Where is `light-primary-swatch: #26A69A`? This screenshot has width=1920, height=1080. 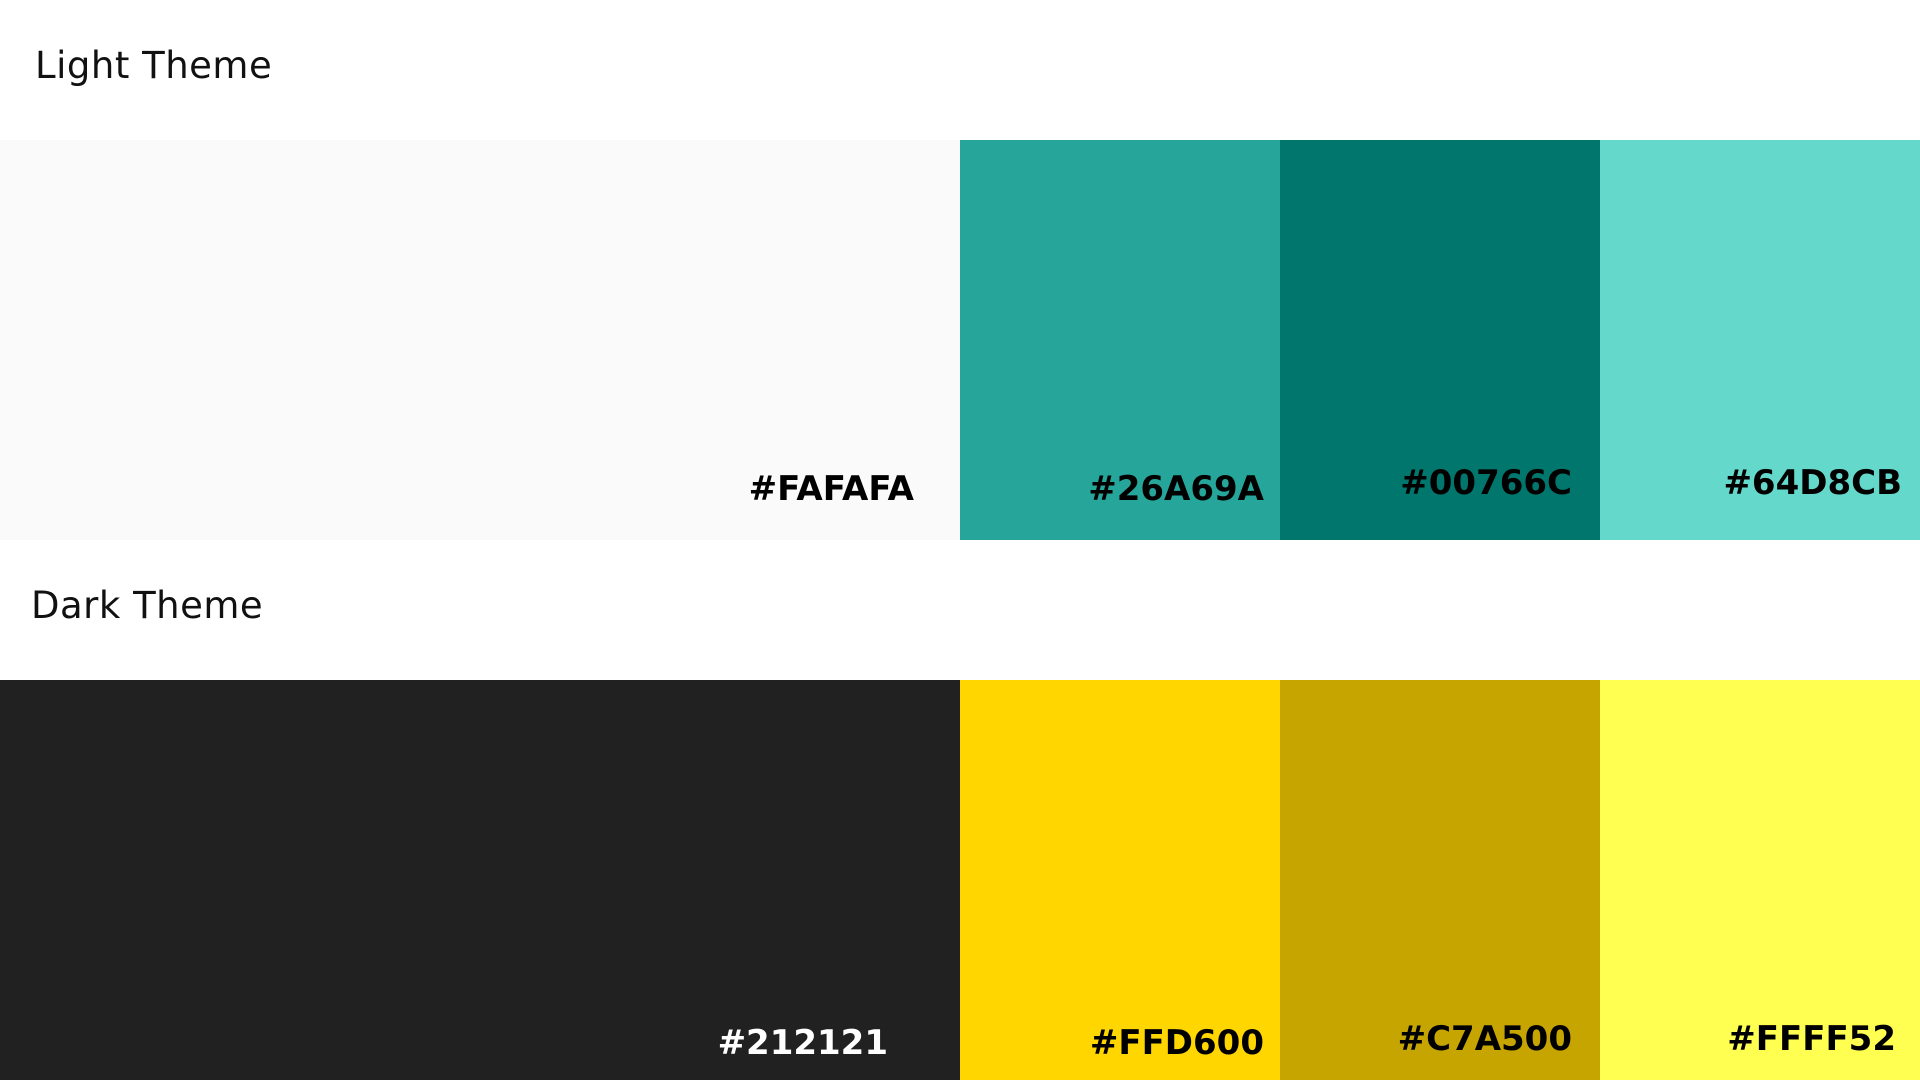 light-primary-swatch: #26A69A is located at coordinates (1120, 340).